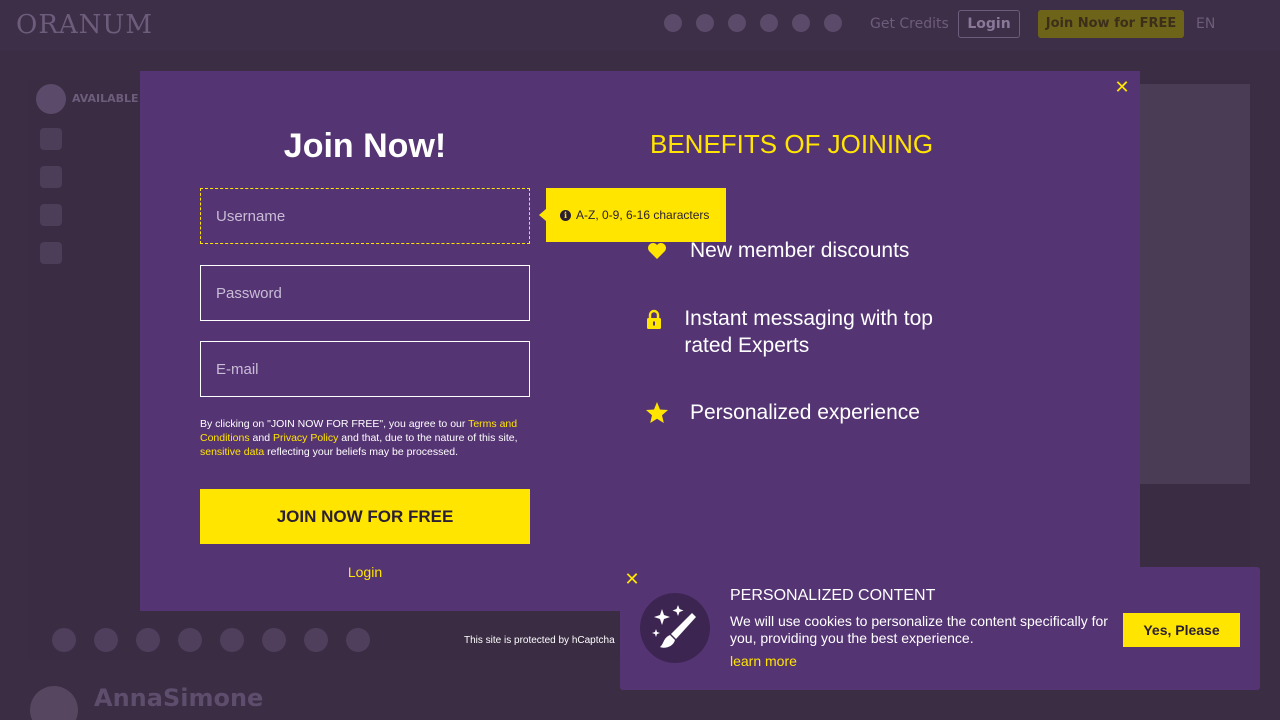 The height and width of the screenshot is (720, 1280). I want to click on expert-avatar, so click(51, 99).